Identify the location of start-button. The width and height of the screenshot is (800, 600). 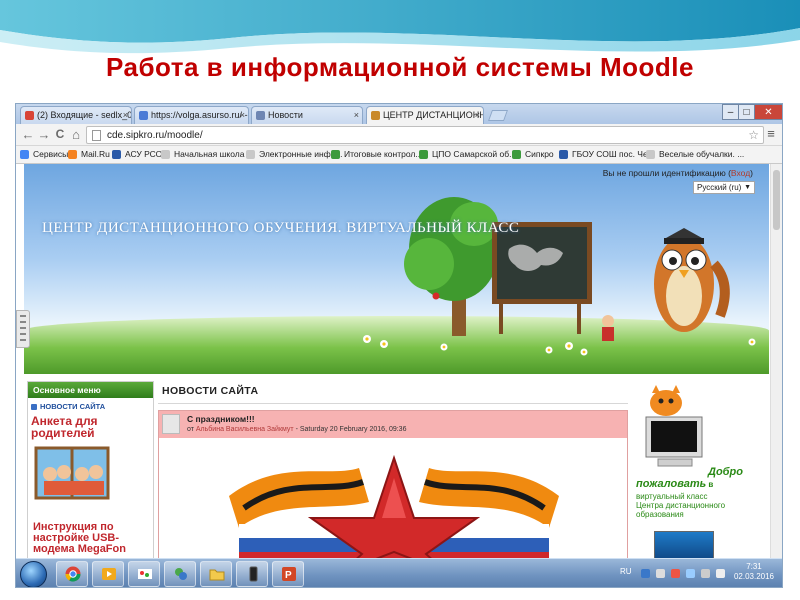
(33, 574).